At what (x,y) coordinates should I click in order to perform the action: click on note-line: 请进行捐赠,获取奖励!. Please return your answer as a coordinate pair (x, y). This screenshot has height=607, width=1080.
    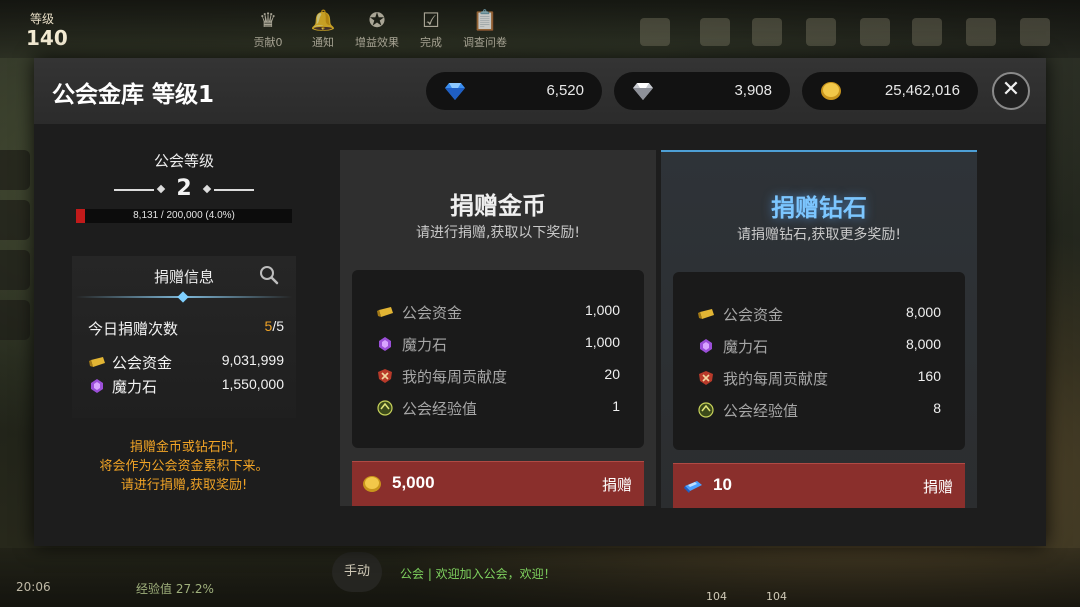
    Looking at the image, I should click on (184, 485).